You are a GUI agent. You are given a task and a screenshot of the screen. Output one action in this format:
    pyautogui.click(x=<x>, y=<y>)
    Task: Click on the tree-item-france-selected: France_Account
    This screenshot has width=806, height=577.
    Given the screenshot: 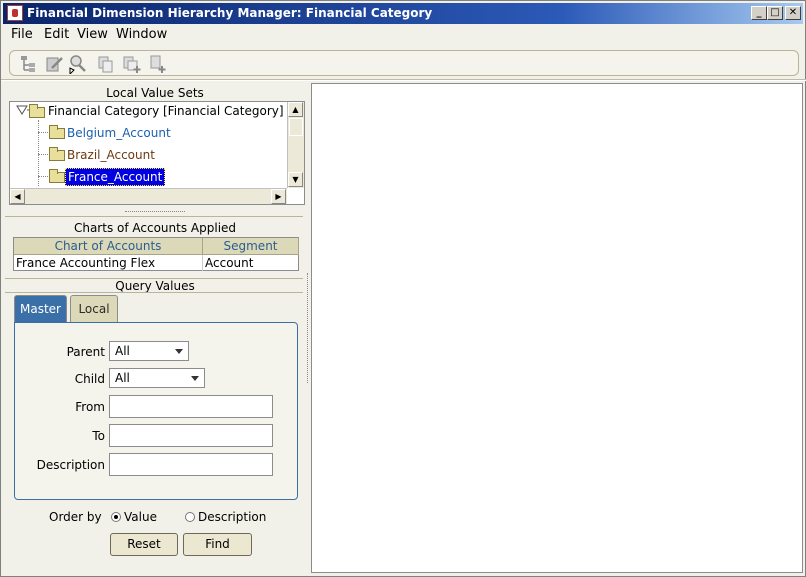 What is the action you would take?
    pyautogui.click(x=115, y=177)
    